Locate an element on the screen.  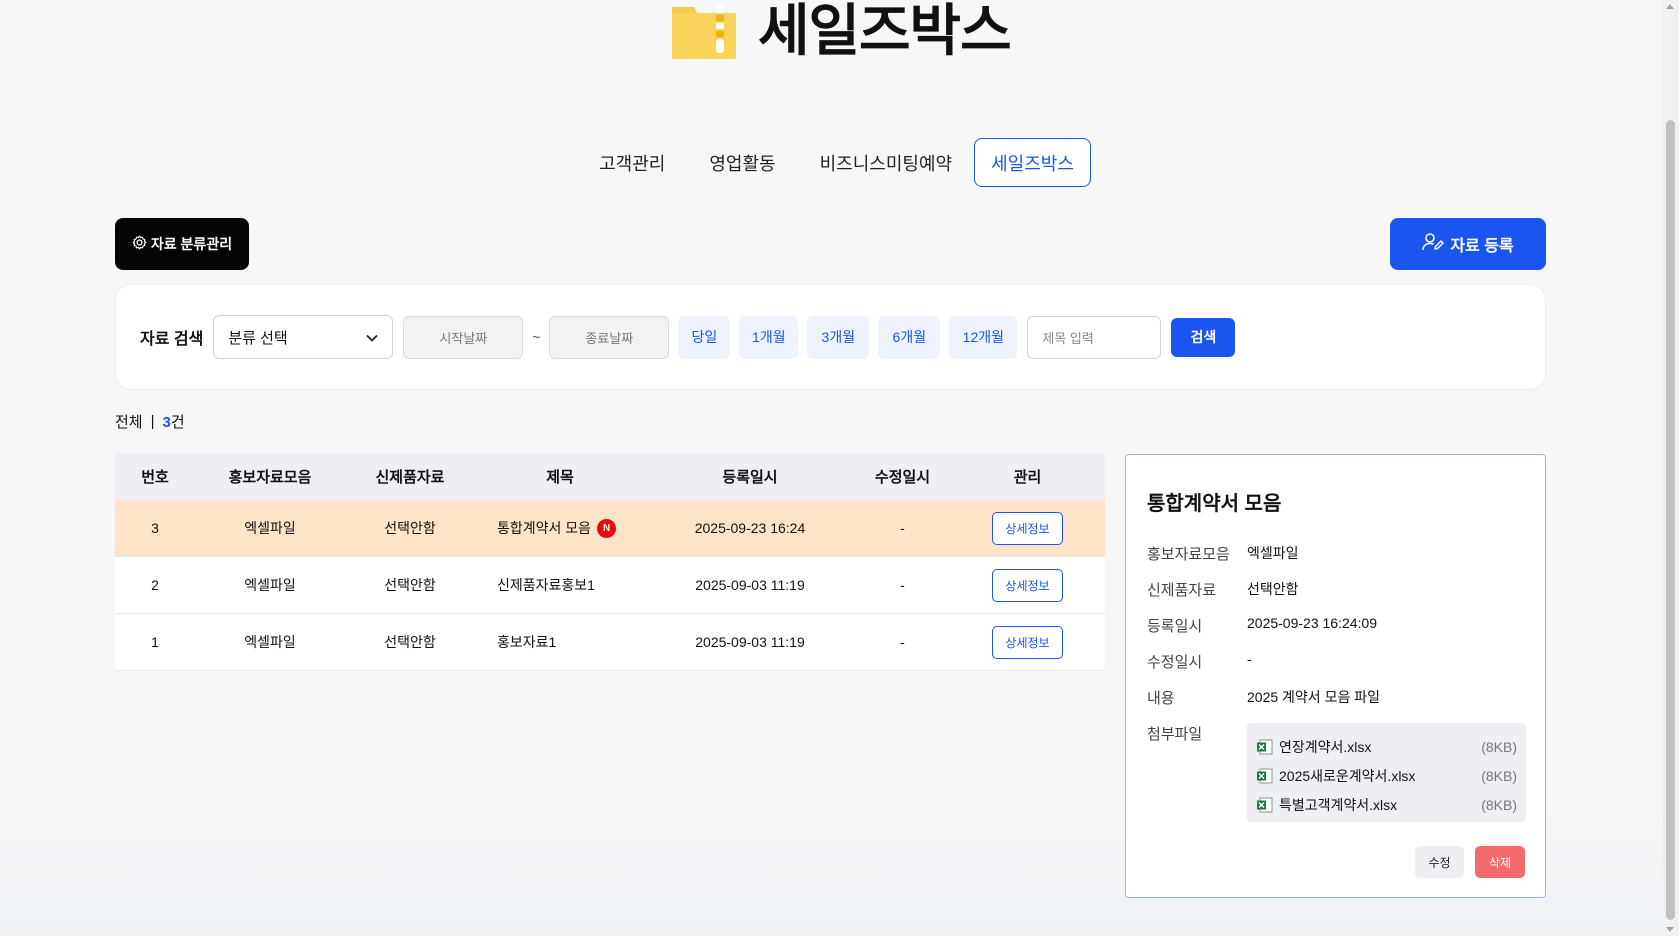
chevron-down-icon is located at coordinates (372, 337).